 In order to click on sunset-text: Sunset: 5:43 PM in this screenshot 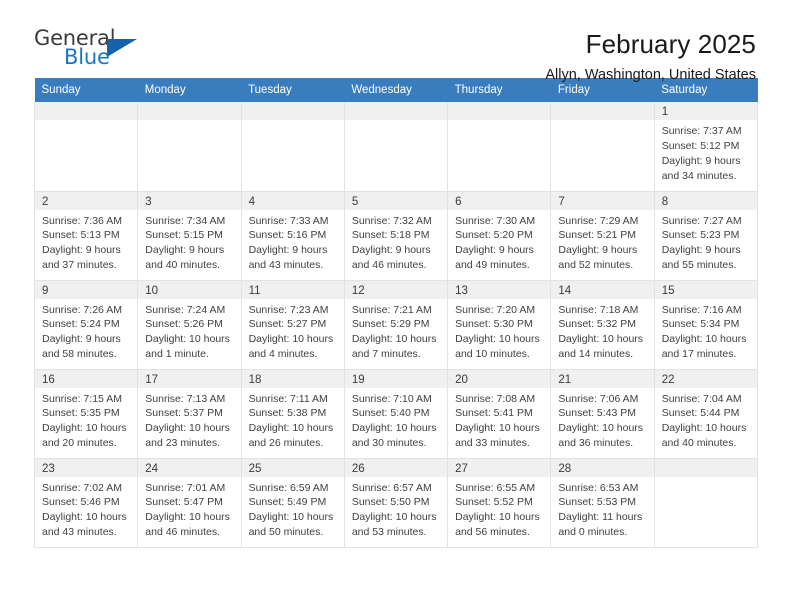, I will do `click(597, 413)`.